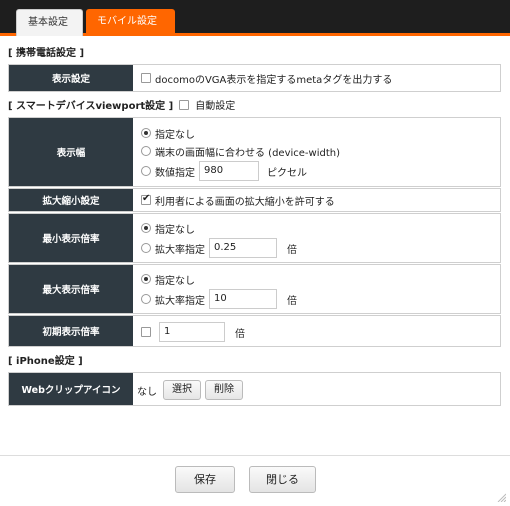 The width and height of the screenshot is (510, 506). Describe the element at coordinates (229, 171) in the screenshot. I see `width-number-input: 980` at that location.